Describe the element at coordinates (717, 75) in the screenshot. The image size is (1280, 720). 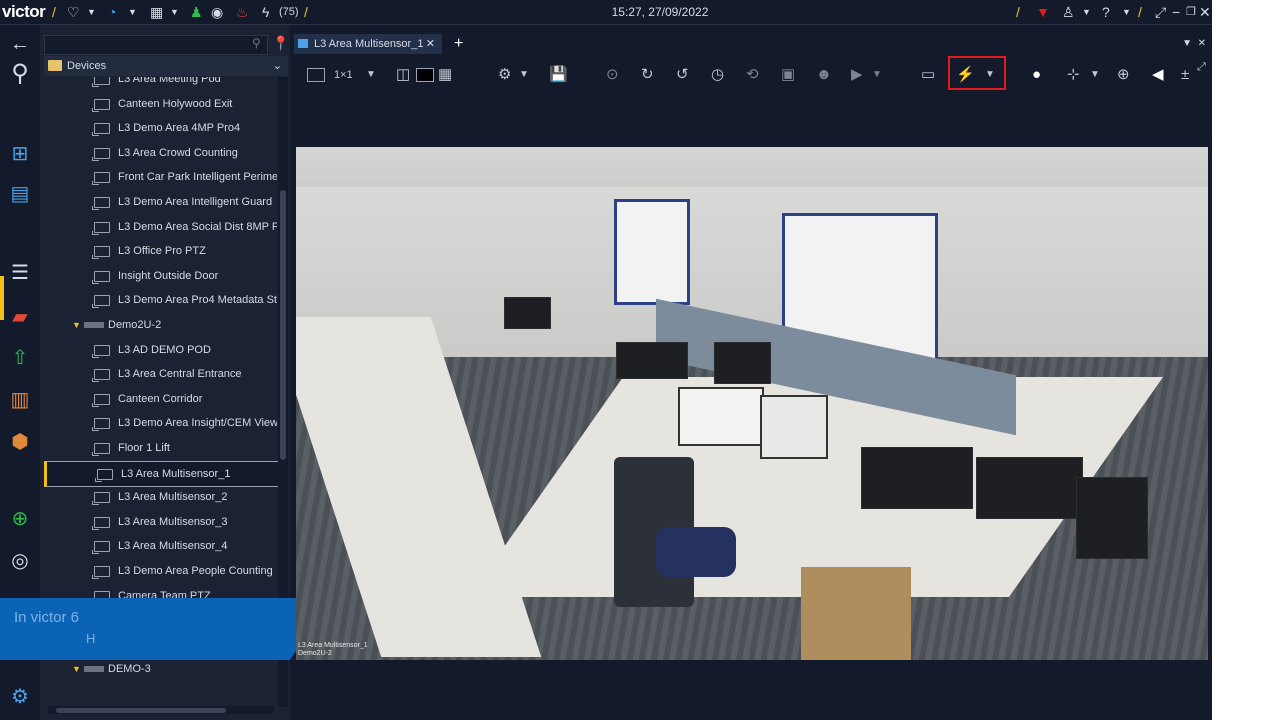
I see `timeline-icon: ◷` at that location.